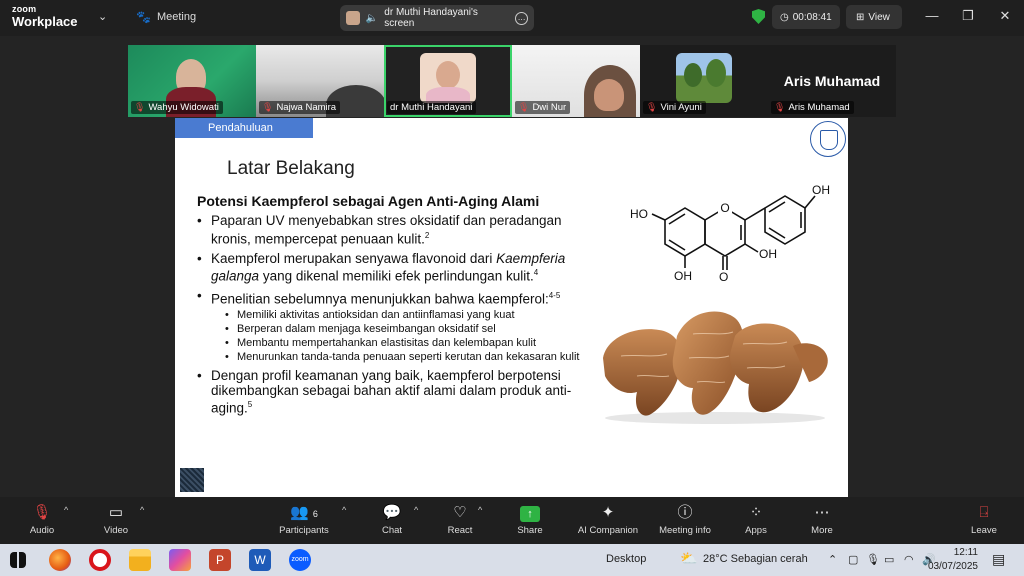 The image size is (1024, 576). Describe the element at coordinates (291, 168) in the screenshot. I see `slide-title: Latar Belakang` at that location.